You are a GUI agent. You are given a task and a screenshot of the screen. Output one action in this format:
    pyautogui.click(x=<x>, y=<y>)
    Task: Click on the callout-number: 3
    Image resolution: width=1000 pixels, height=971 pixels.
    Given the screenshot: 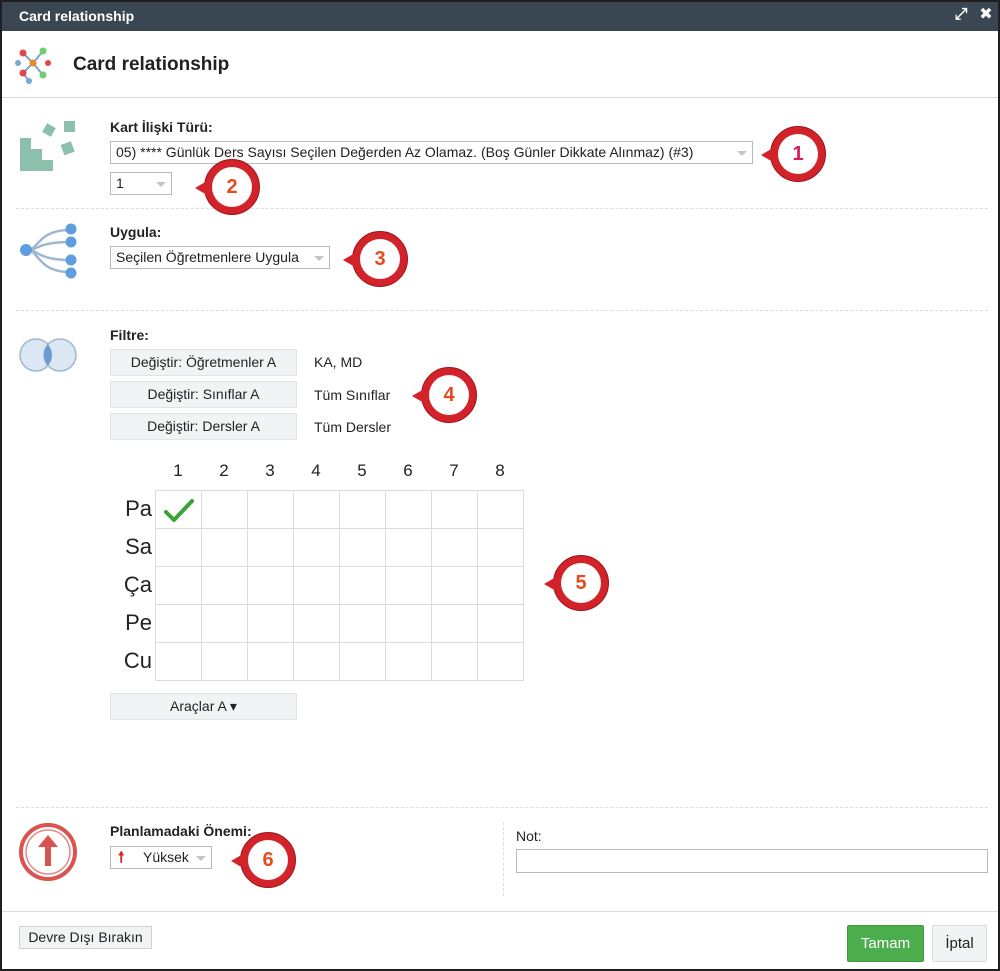 What is the action you would take?
    pyautogui.click(x=380, y=259)
    